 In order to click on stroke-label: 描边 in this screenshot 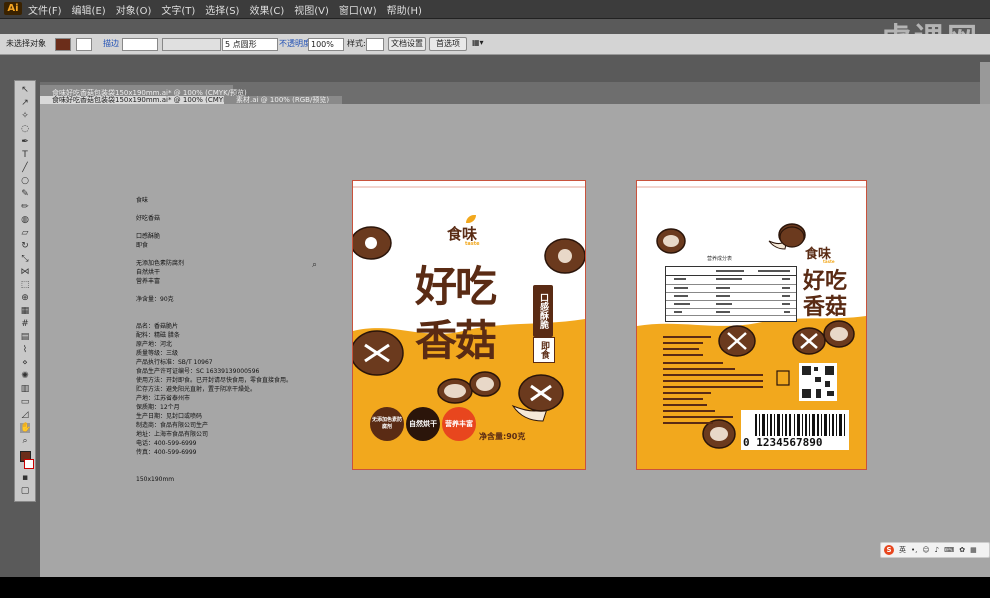, I will do `click(111, 43)`.